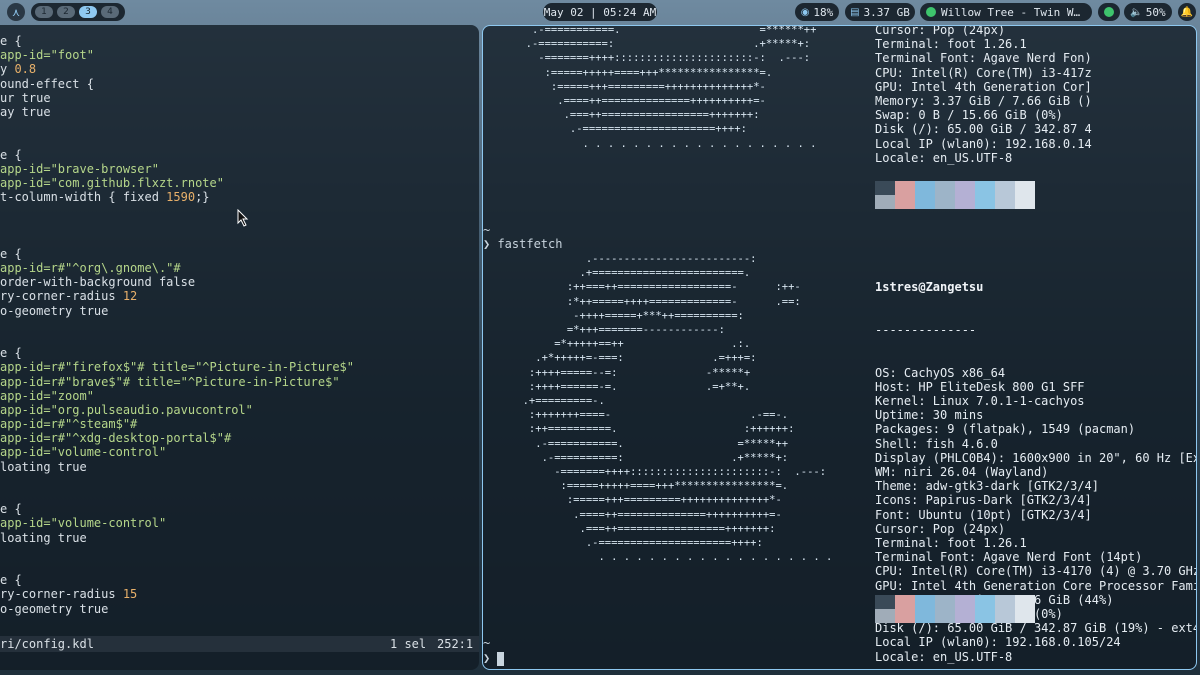 Image resolution: width=1200 pixels, height=675 pixels. I want to click on workspace-2-button: 2, so click(66, 12).